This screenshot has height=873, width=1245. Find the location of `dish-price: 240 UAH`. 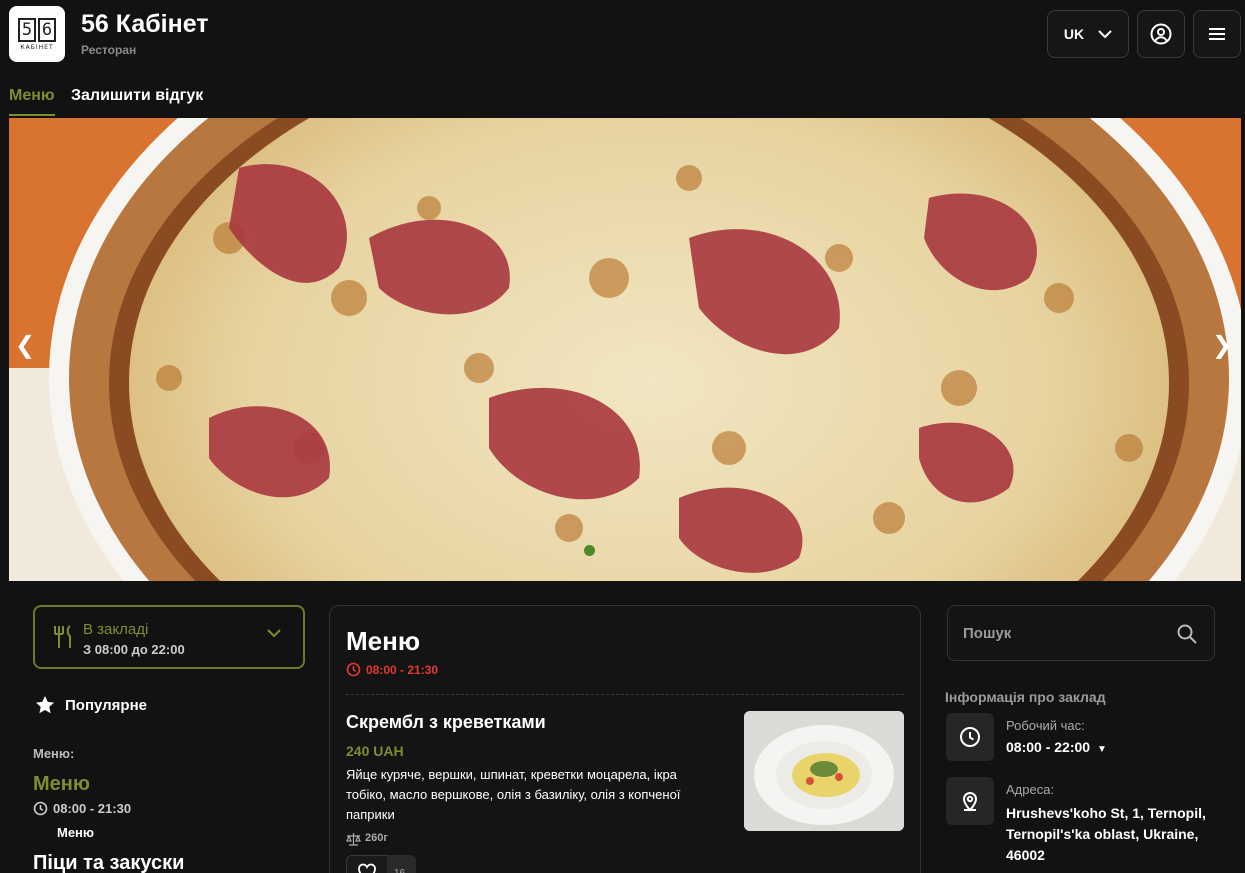

dish-price: 240 UAH is located at coordinates (375, 751).